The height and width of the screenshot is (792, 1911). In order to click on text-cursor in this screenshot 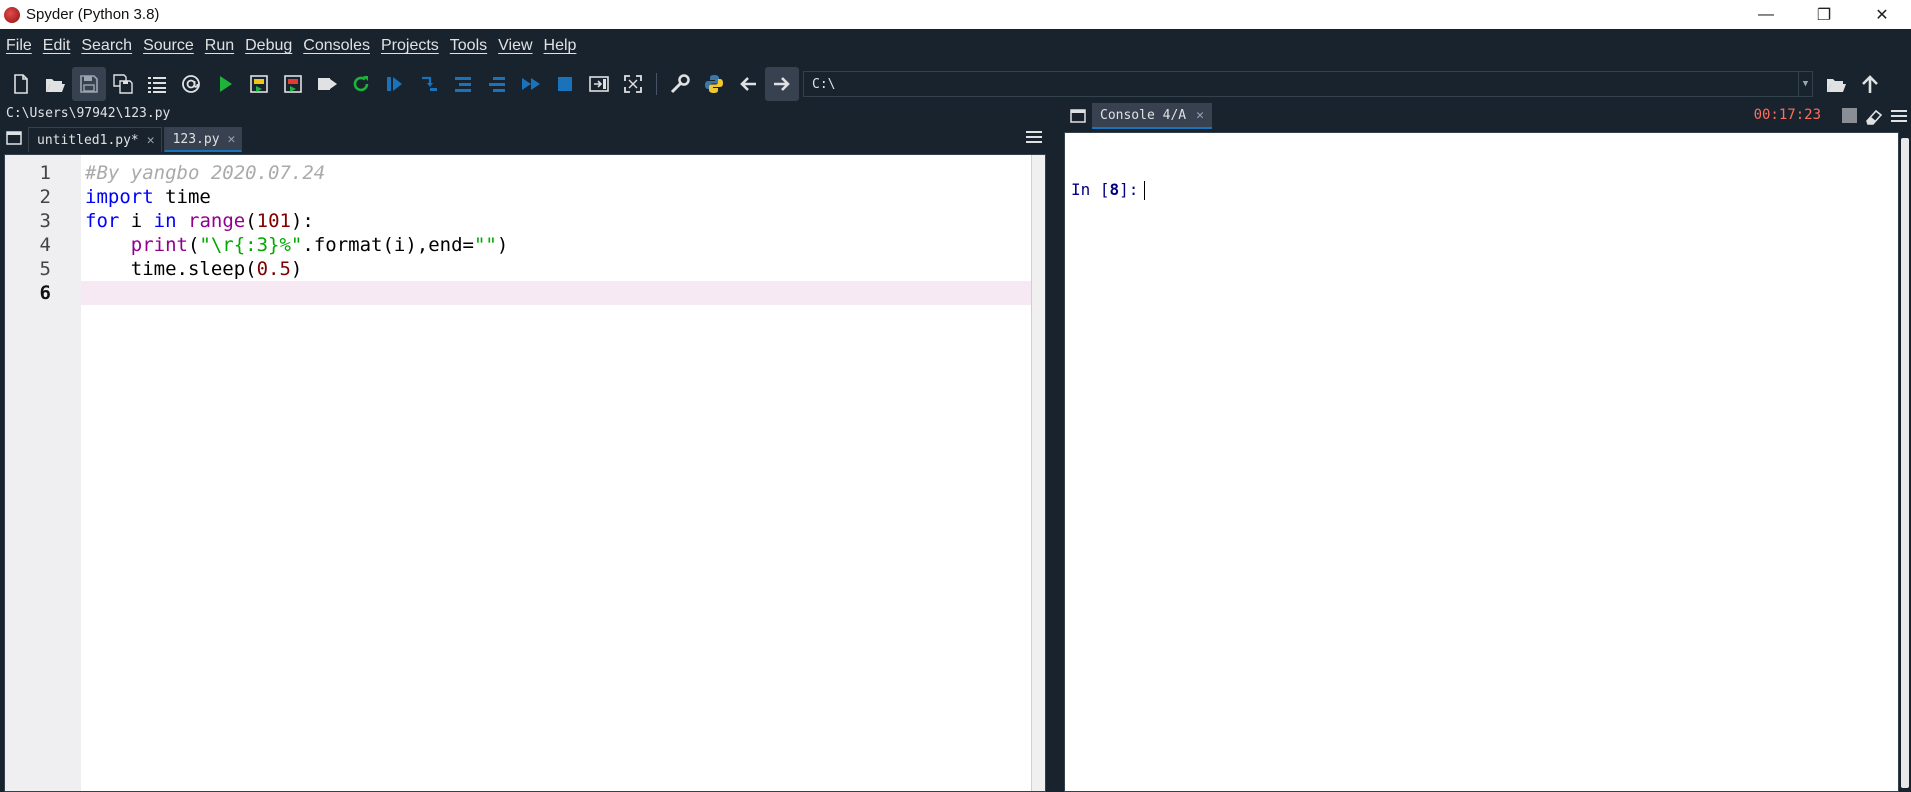, I will do `click(1145, 190)`.